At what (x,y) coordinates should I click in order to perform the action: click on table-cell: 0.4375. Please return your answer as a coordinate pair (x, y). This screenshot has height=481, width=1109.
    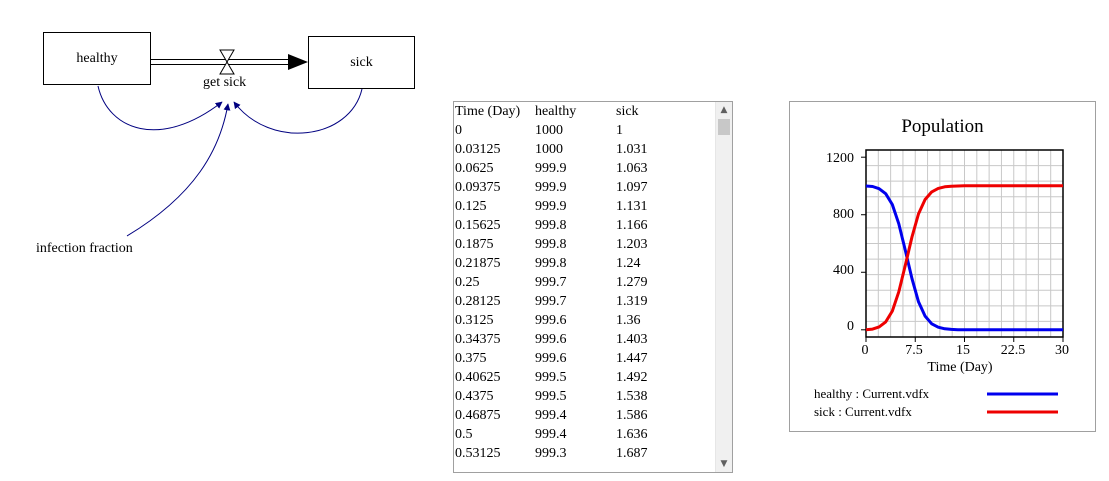
    Looking at the image, I should click on (474, 396).